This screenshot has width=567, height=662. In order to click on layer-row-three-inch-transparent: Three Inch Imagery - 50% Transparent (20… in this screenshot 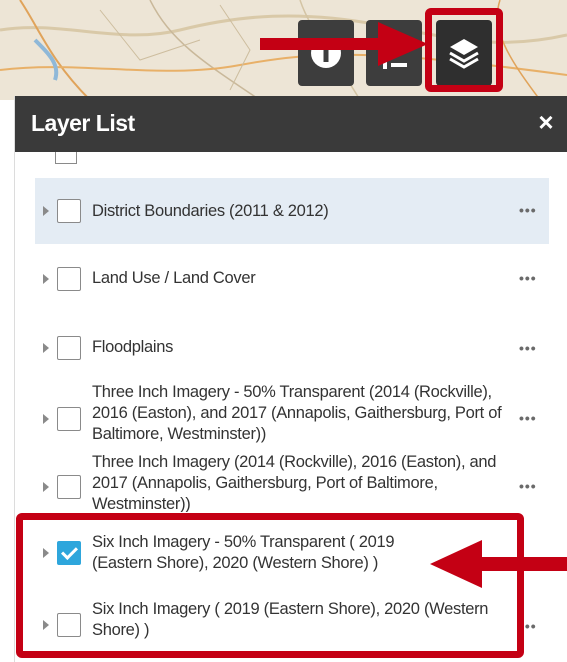, I will do `click(292, 413)`.